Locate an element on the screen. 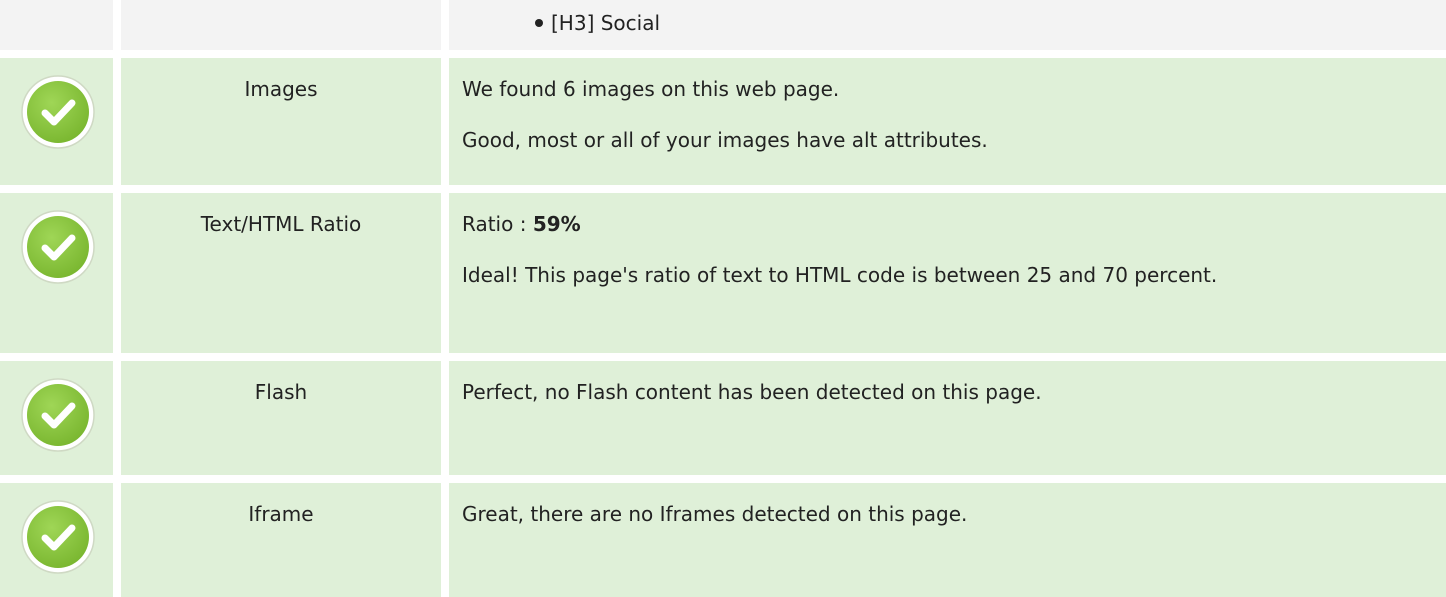 Image resolution: width=1446 pixels, height=597 pixels. ratio-line: Ratio : 59% is located at coordinates (944, 224).